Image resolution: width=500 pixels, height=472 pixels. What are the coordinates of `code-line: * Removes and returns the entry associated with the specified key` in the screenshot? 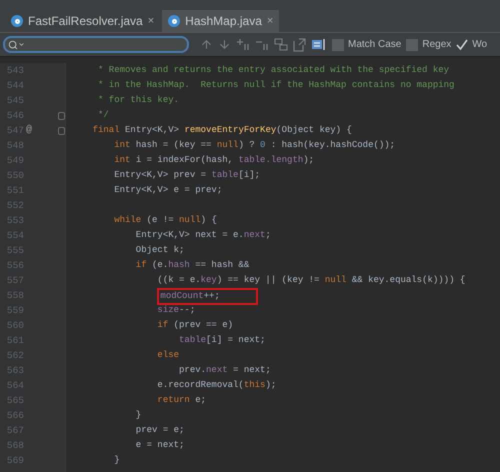 It's located at (273, 70).